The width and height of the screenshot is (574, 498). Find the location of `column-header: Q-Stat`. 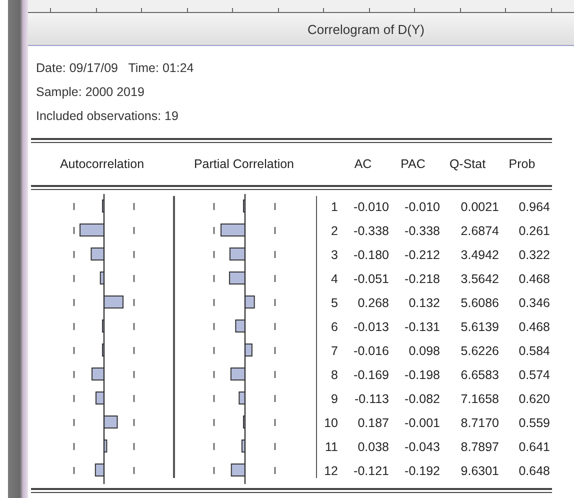

column-header: Q-Stat is located at coordinates (467, 164).